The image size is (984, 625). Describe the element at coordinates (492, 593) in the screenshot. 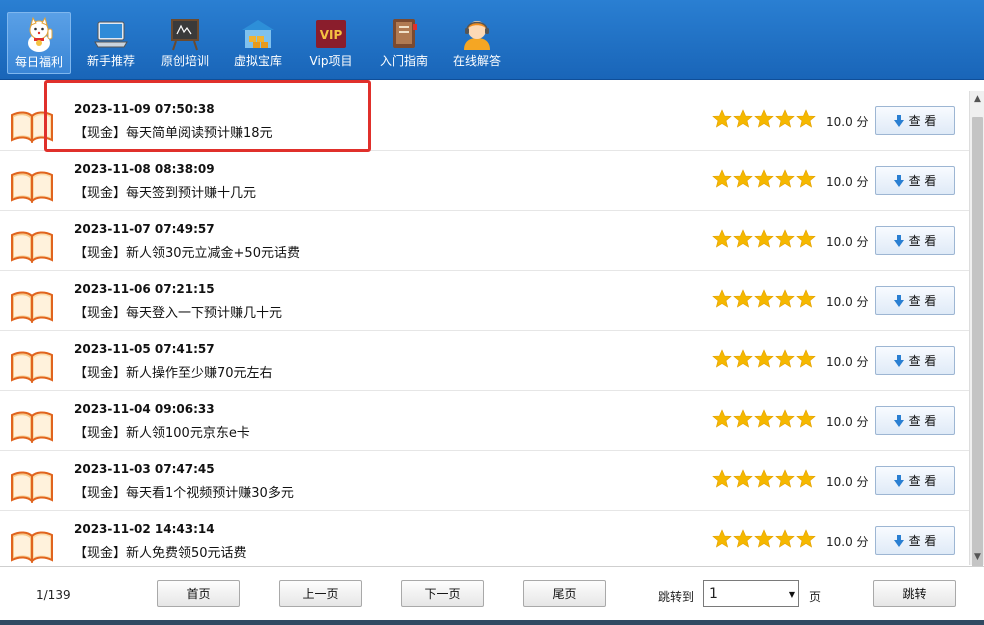

I see `pagination-bar: 1/139 首页 上一页 下一页 尾页 跳转到 1 ▼ 页 跳转` at that location.